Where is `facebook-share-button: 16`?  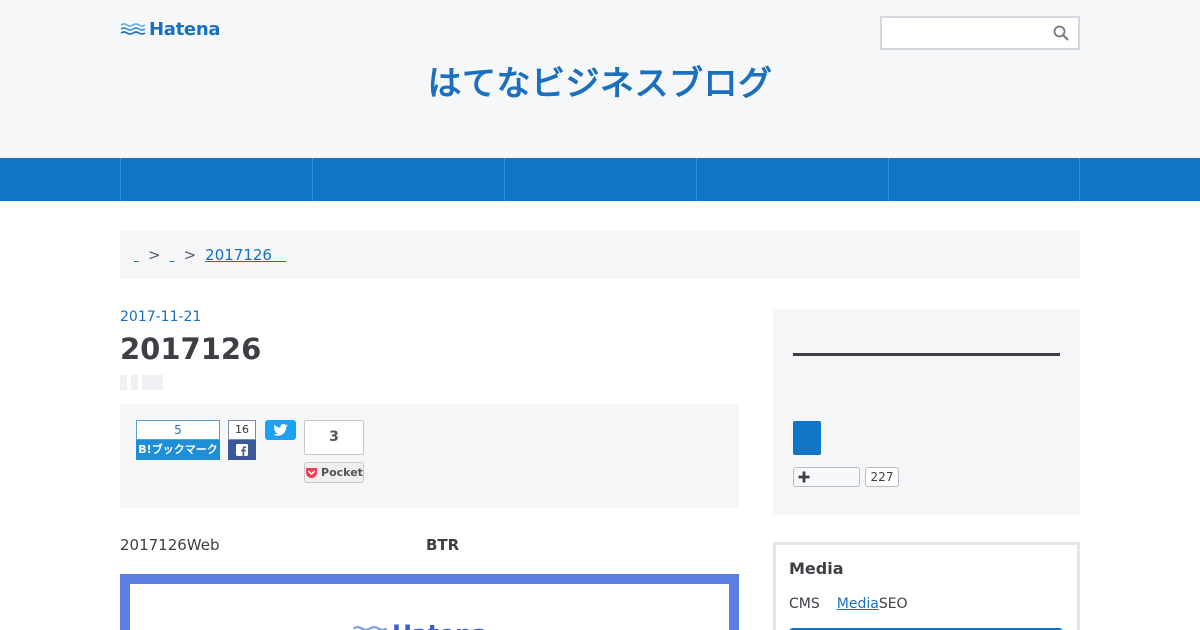
facebook-share-button: 16 is located at coordinates (242, 440).